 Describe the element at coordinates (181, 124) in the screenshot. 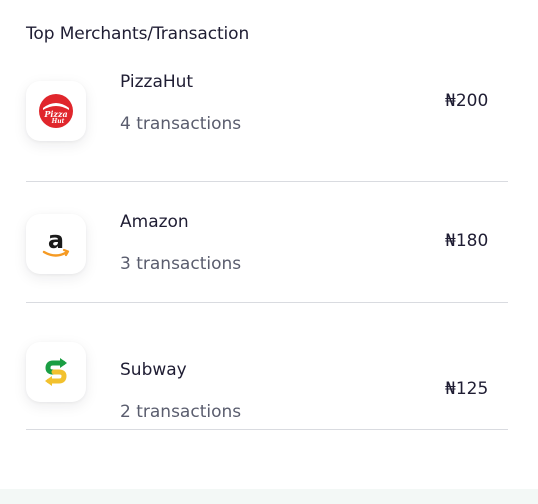

I see `merchant-transaction-count: 4 transactions` at that location.